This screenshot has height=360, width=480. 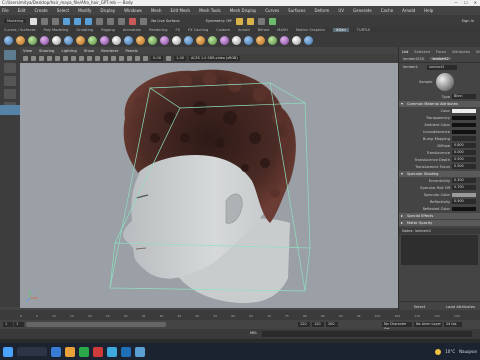 I want to click on outliner-selected-row, so click(x=10, y=110).